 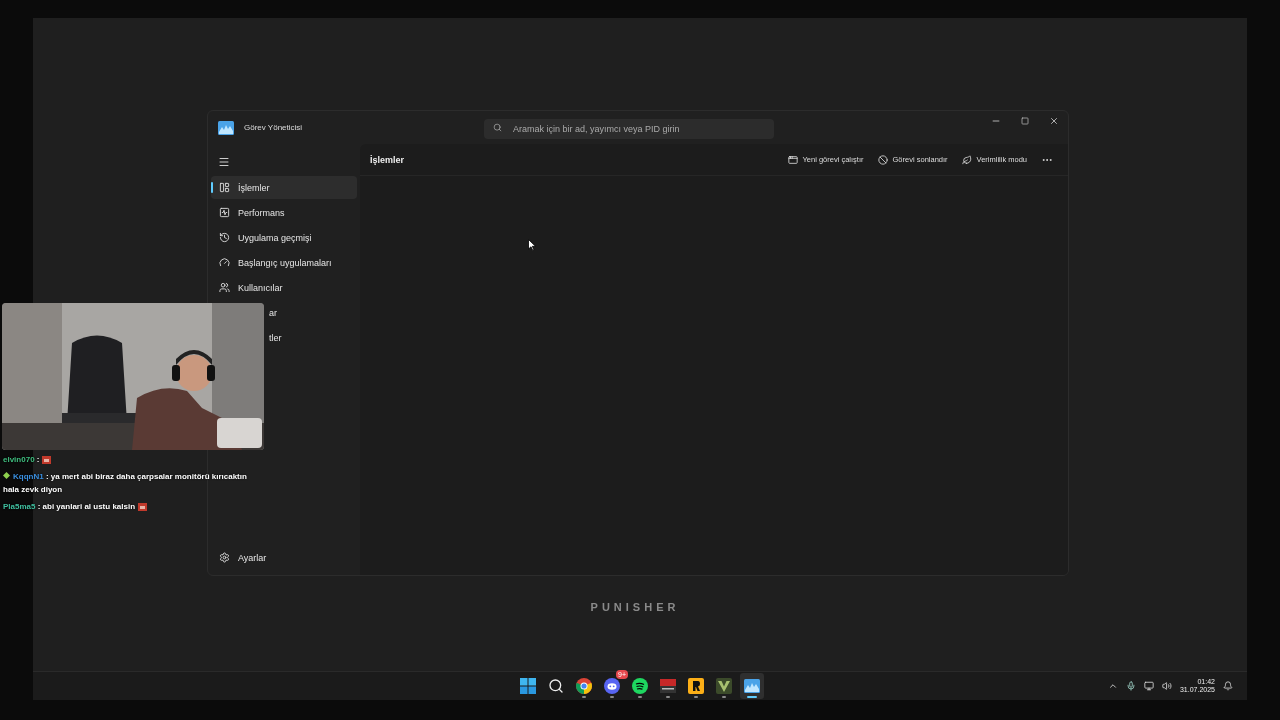 What do you see at coordinates (6, 475) in the screenshot?
I see `diamond-icon` at bounding box center [6, 475].